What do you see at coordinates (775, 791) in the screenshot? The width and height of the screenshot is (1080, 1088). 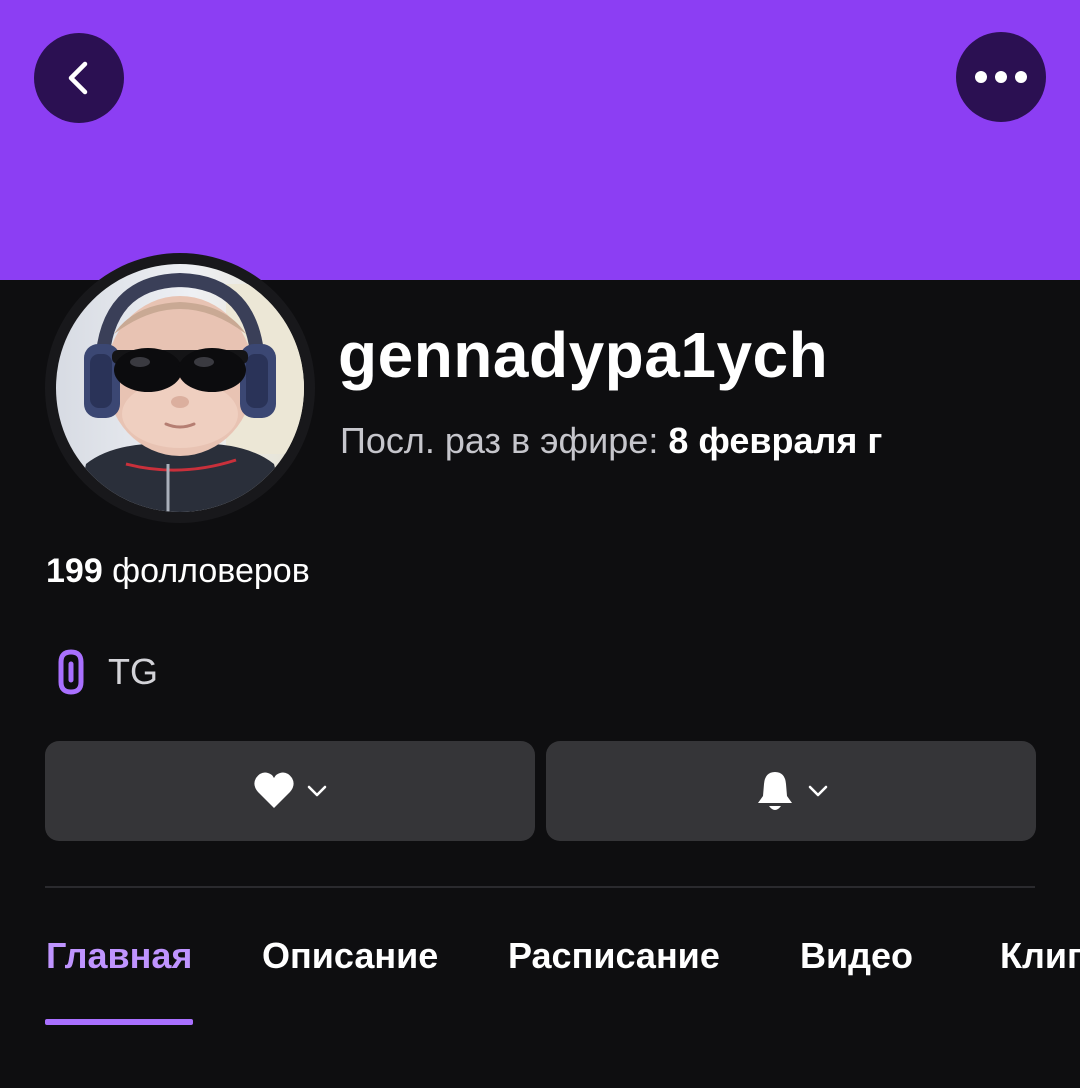 I see `bell-icon` at bounding box center [775, 791].